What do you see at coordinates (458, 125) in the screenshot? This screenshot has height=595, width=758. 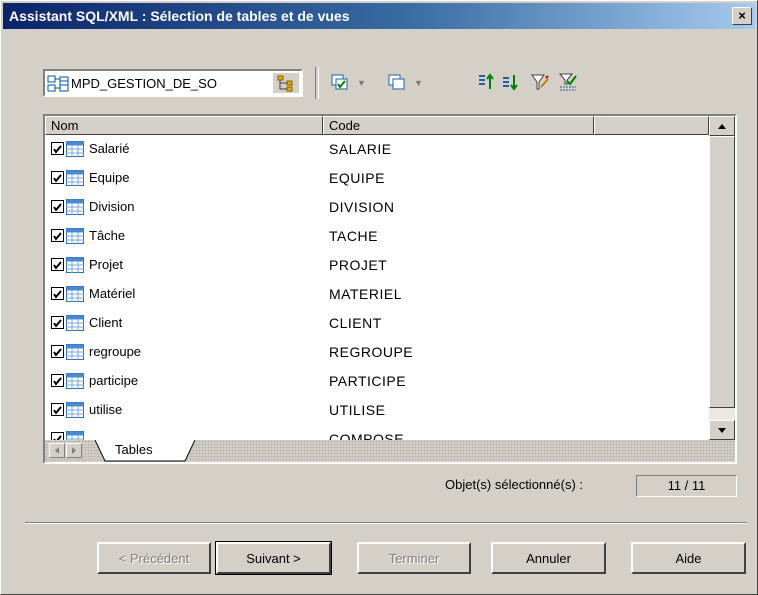 I see `column-header-code: Code` at bounding box center [458, 125].